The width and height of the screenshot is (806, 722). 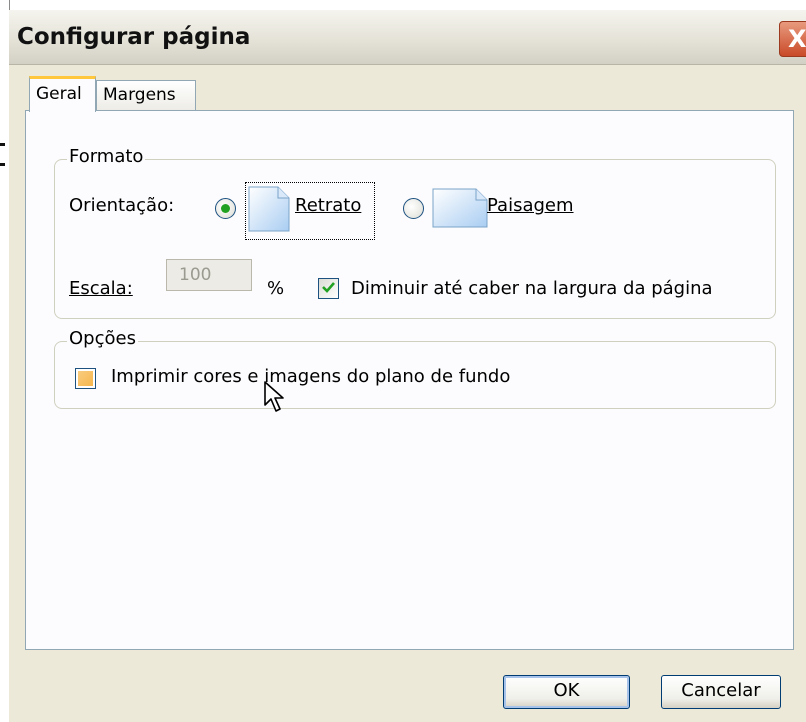 What do you see at coordinates (532, 288) in the screenshot?
I see `shrink-to-fit-label: Diminuir até caber na largura da página` at bounding box center [532, 288].